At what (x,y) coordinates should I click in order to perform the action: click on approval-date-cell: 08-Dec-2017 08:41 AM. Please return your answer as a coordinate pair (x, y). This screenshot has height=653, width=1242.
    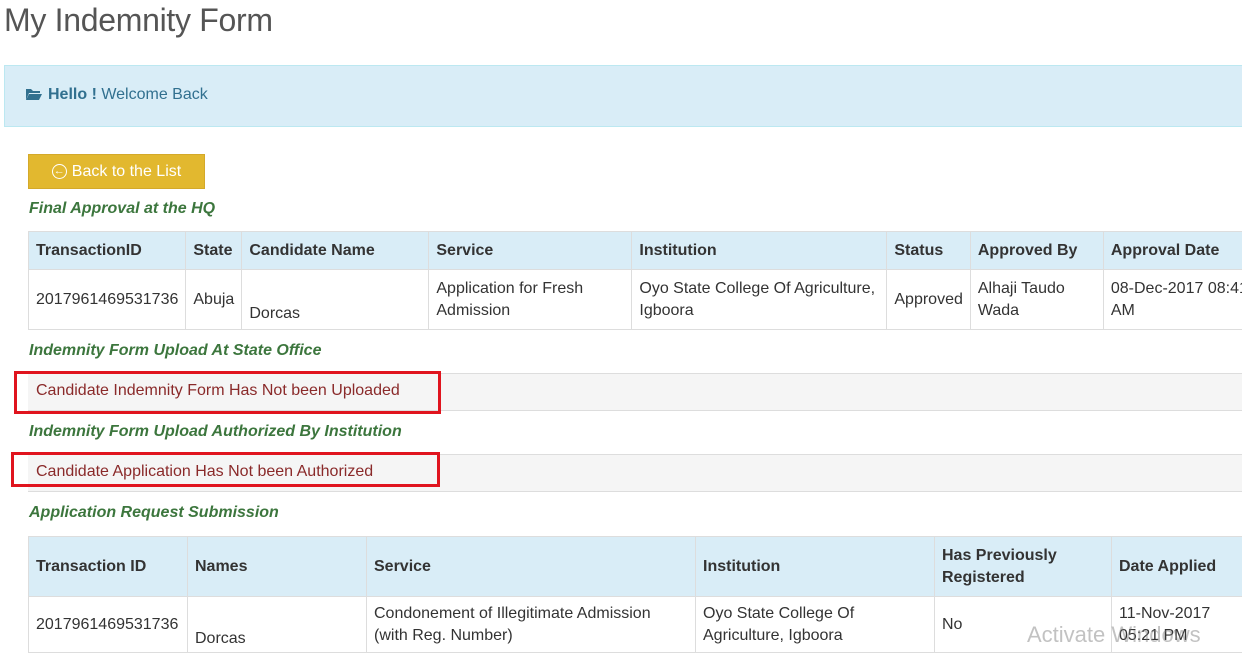
    Looking at the image, I should click on (1172, 300).